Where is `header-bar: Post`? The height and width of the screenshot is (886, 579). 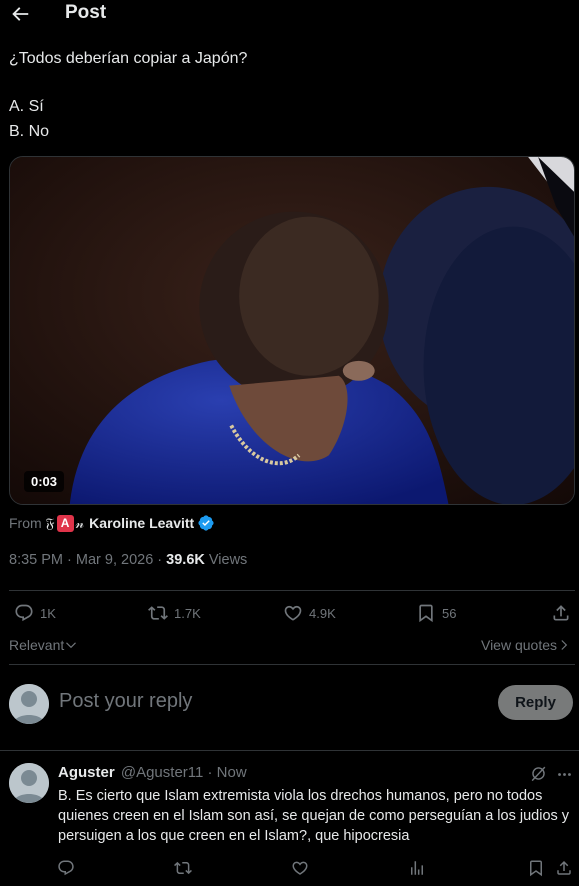
header-bar: Post is located at coordinates (289, 14).